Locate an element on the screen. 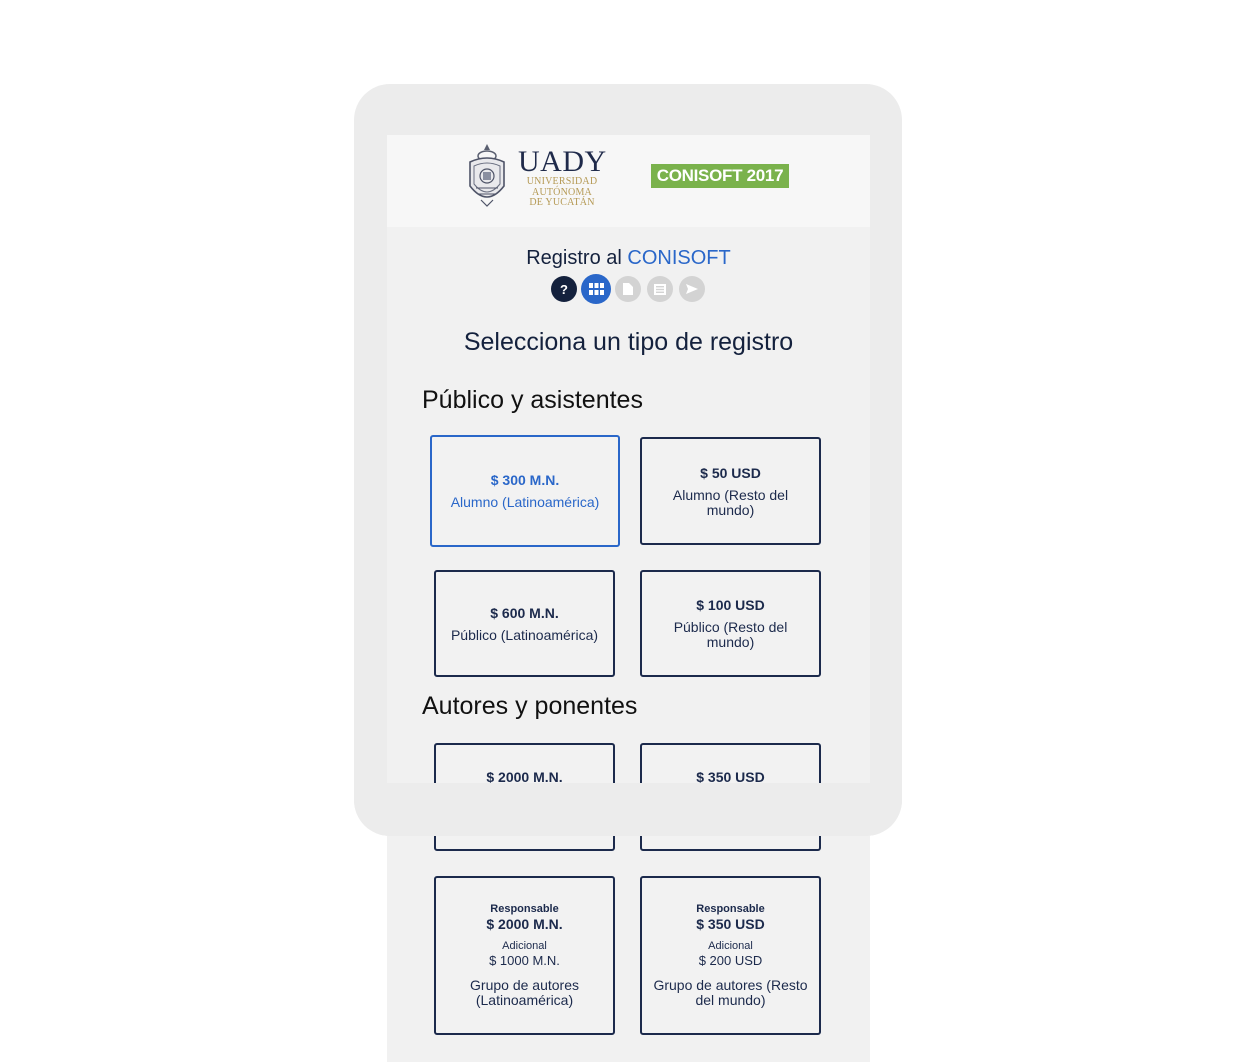 The height and width of the screenshot is (1062, 1256). list-glyph is located at coordinates (660, 289).